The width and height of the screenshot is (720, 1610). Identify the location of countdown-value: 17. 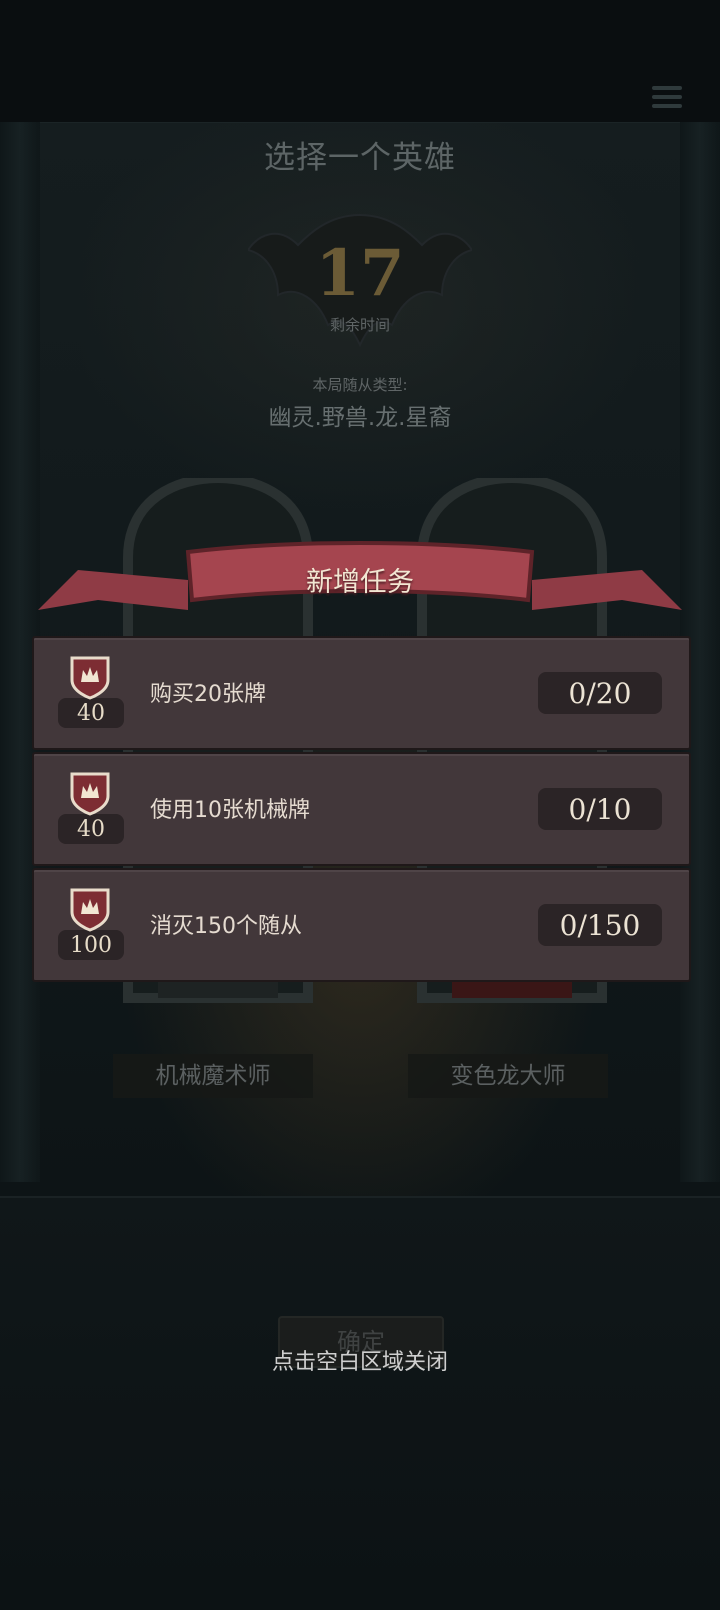
(360, 273).